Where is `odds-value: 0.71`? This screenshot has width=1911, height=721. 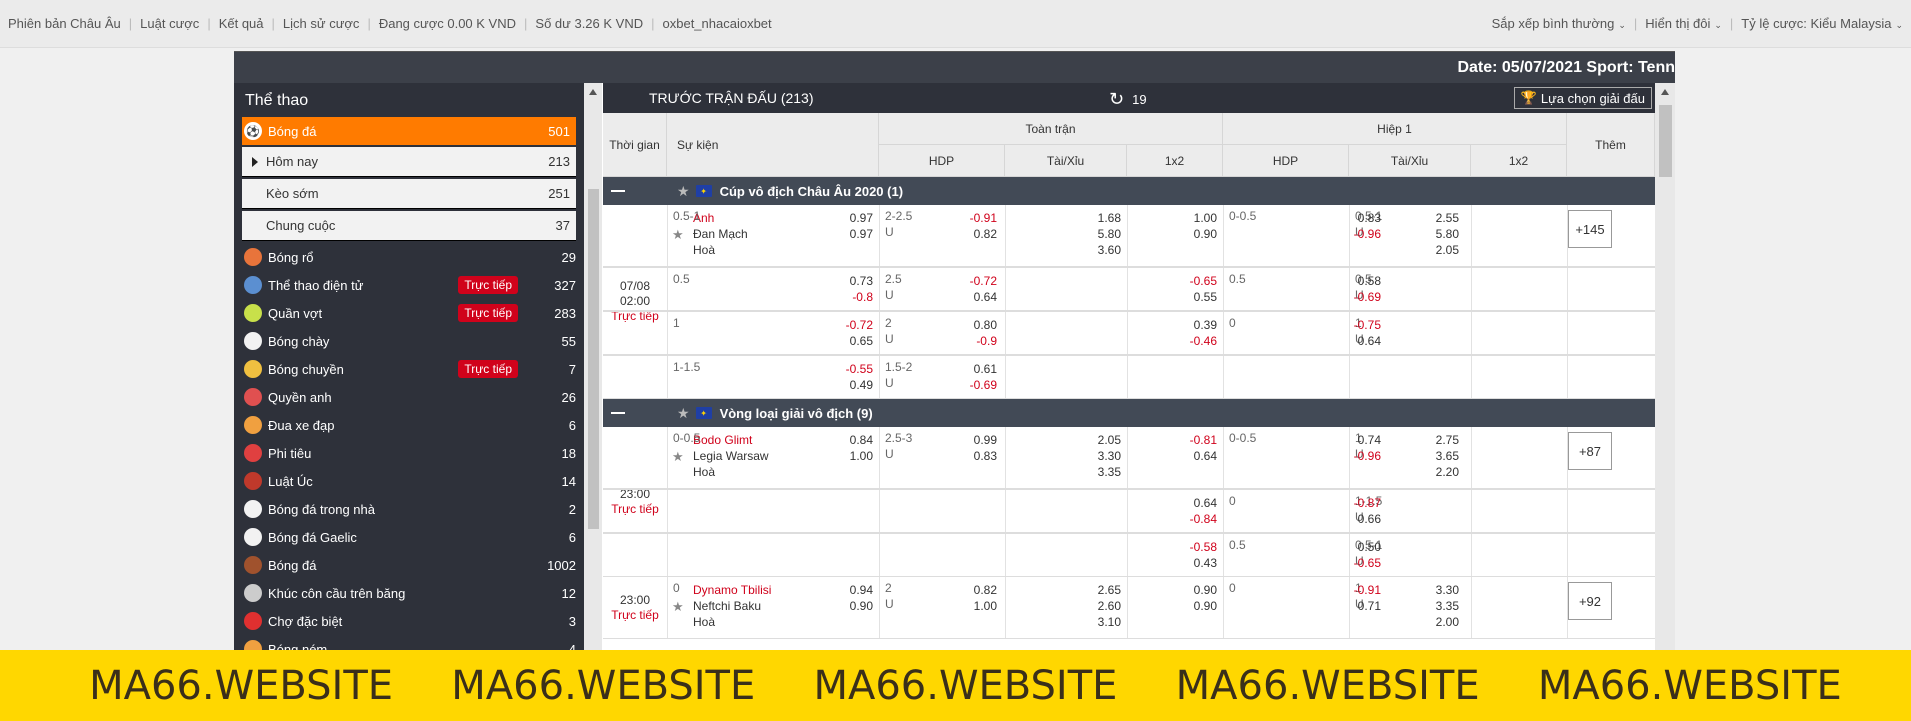
odds-value: 0.71 is located at coordinates (1359, 606).